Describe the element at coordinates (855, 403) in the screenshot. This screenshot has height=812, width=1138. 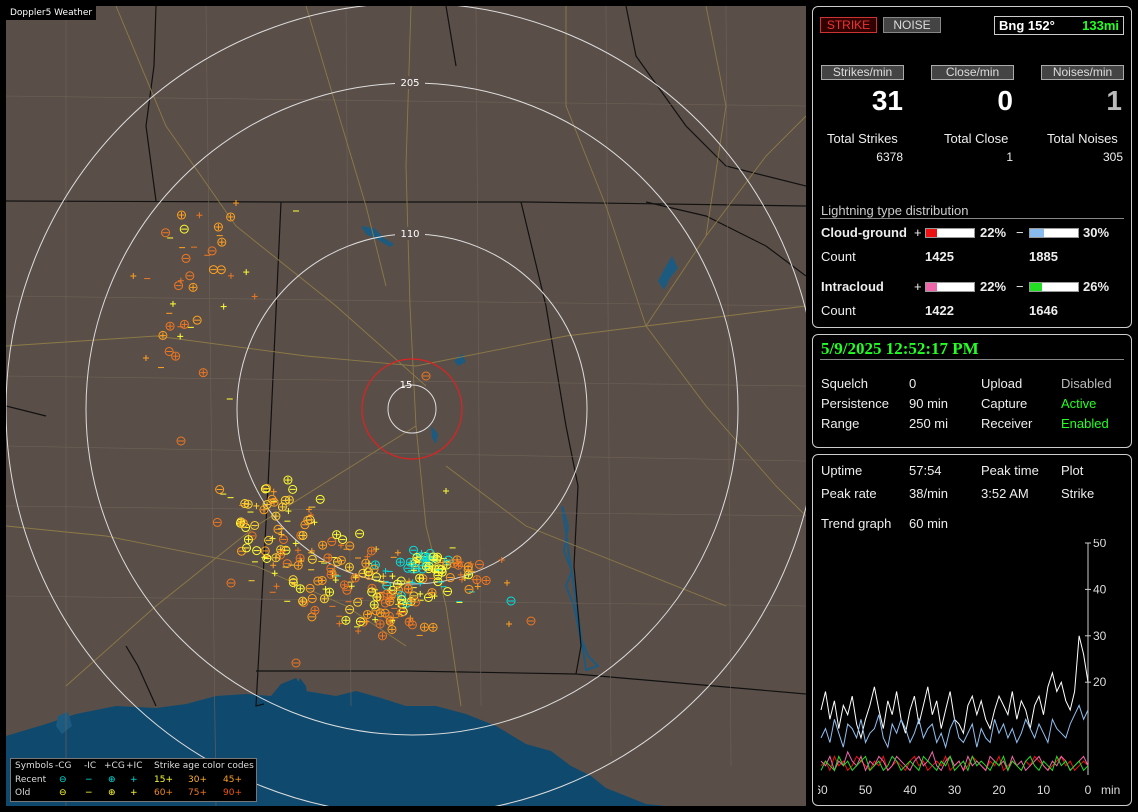
I see `persistence-label: Persistence` at that location.